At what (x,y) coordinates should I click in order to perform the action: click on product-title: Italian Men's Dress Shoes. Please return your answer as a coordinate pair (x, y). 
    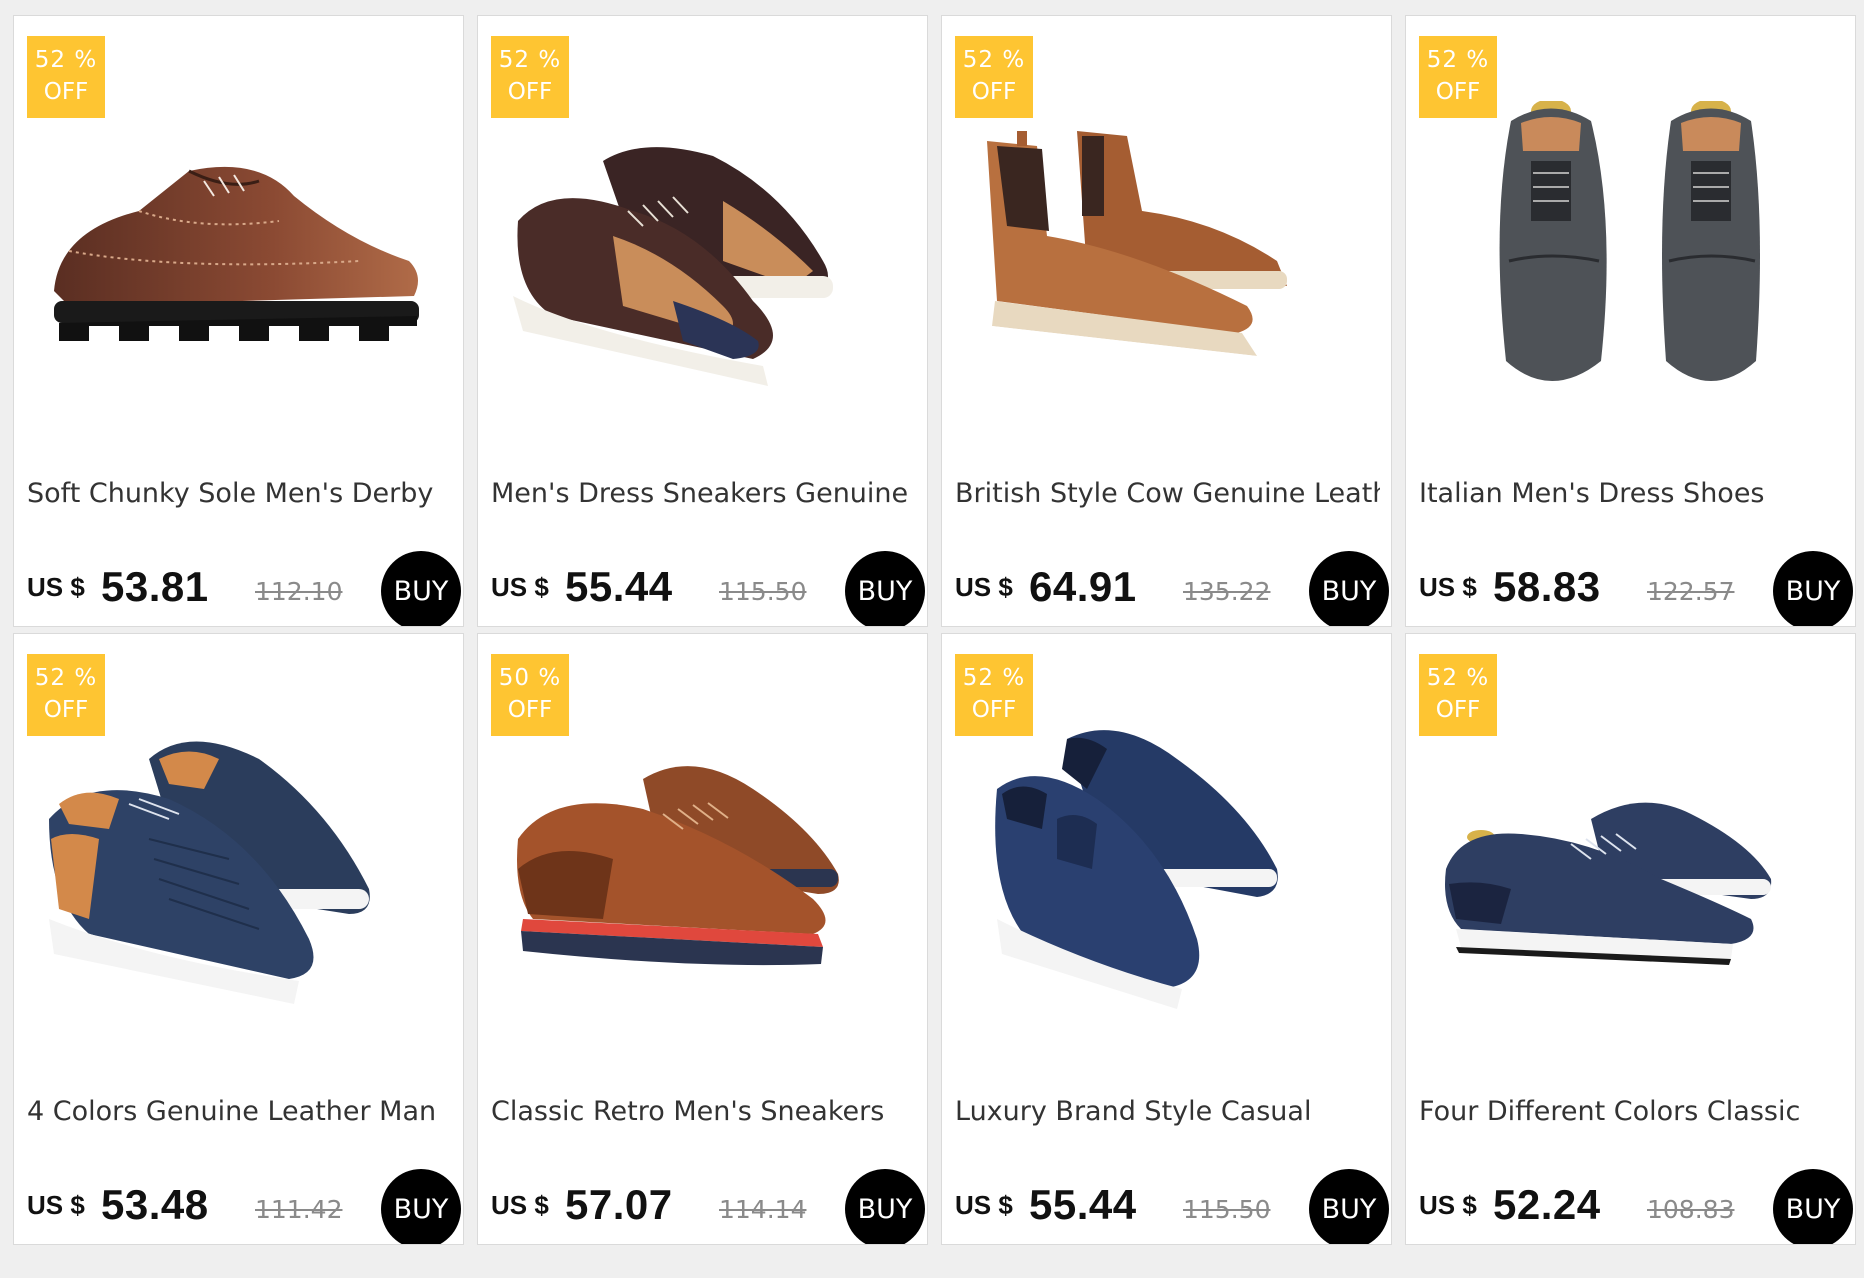
    Looking at the image, I should click on (1631, 493).